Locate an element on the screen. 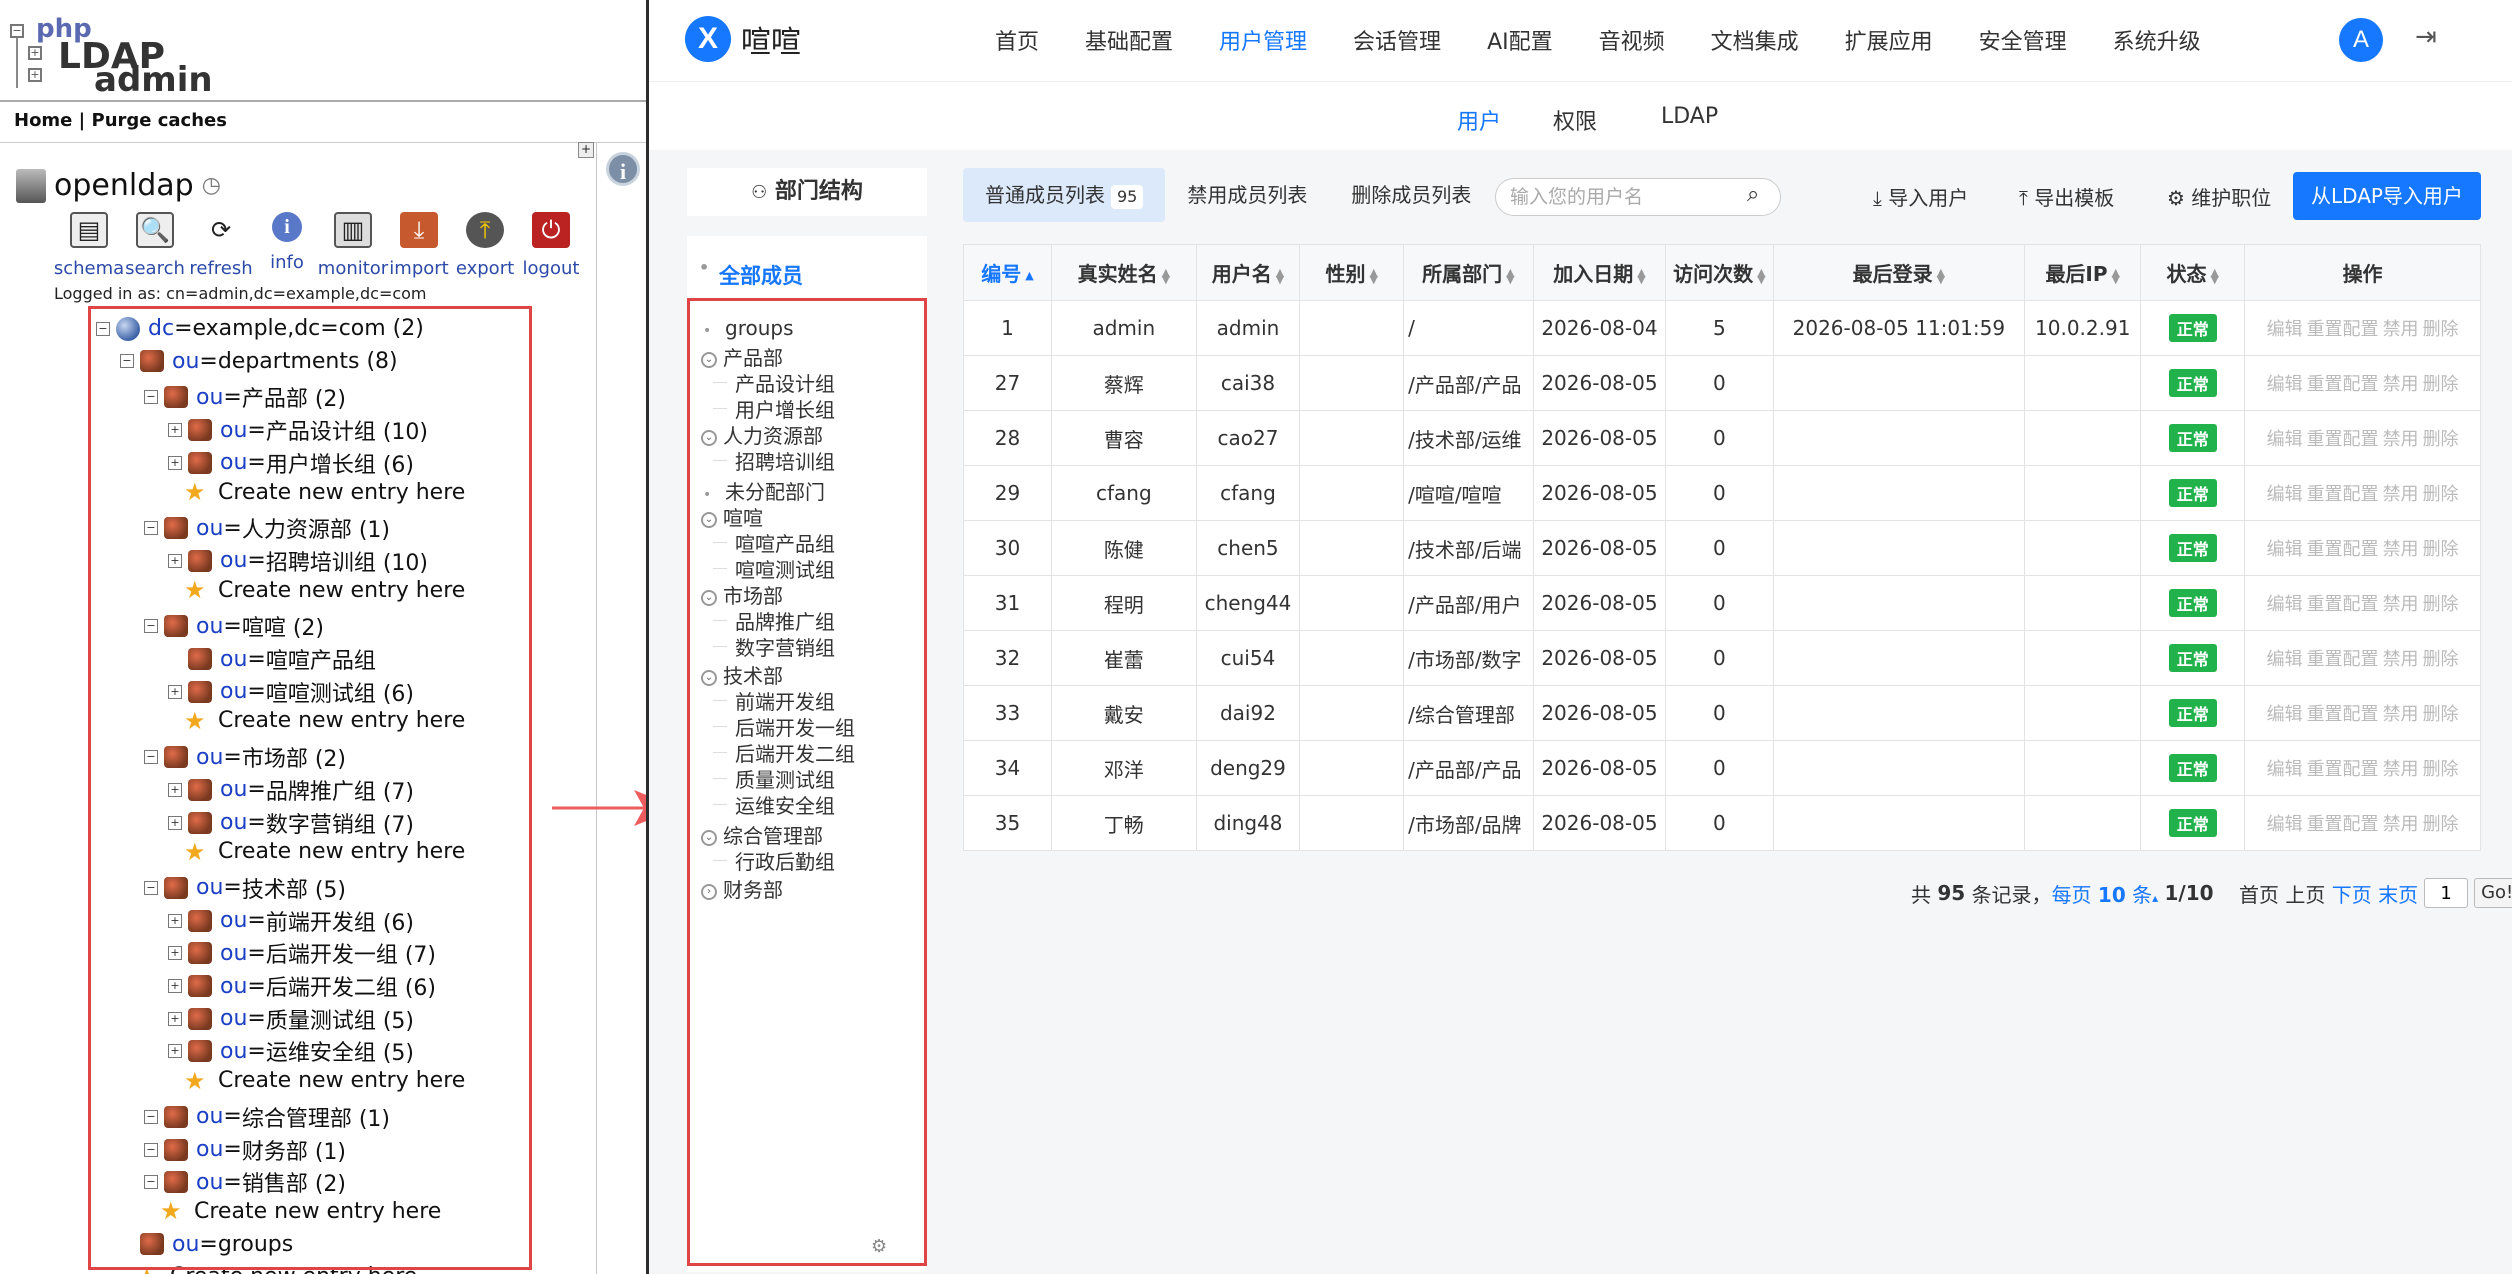  dept-item: ⌄ 综合管理部 is located at coordinates (762, 834).